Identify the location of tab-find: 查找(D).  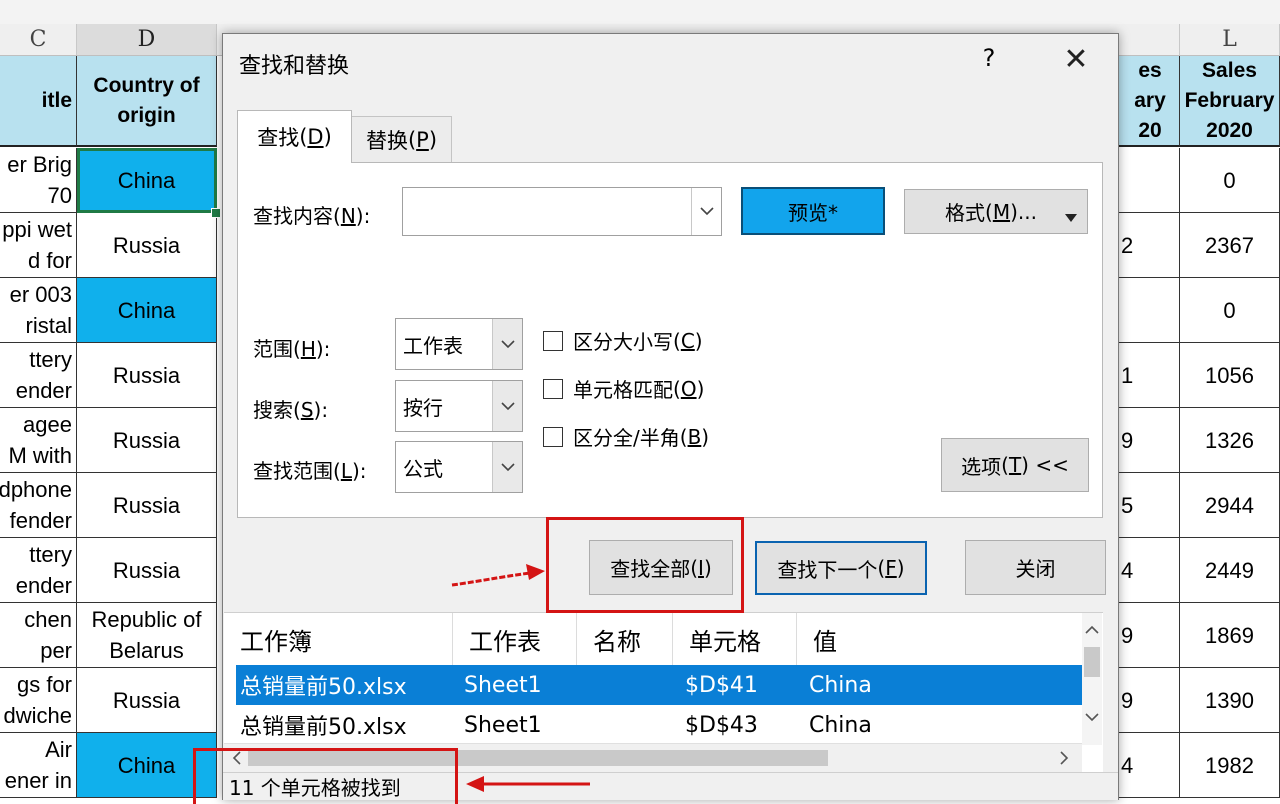
(294, 136).